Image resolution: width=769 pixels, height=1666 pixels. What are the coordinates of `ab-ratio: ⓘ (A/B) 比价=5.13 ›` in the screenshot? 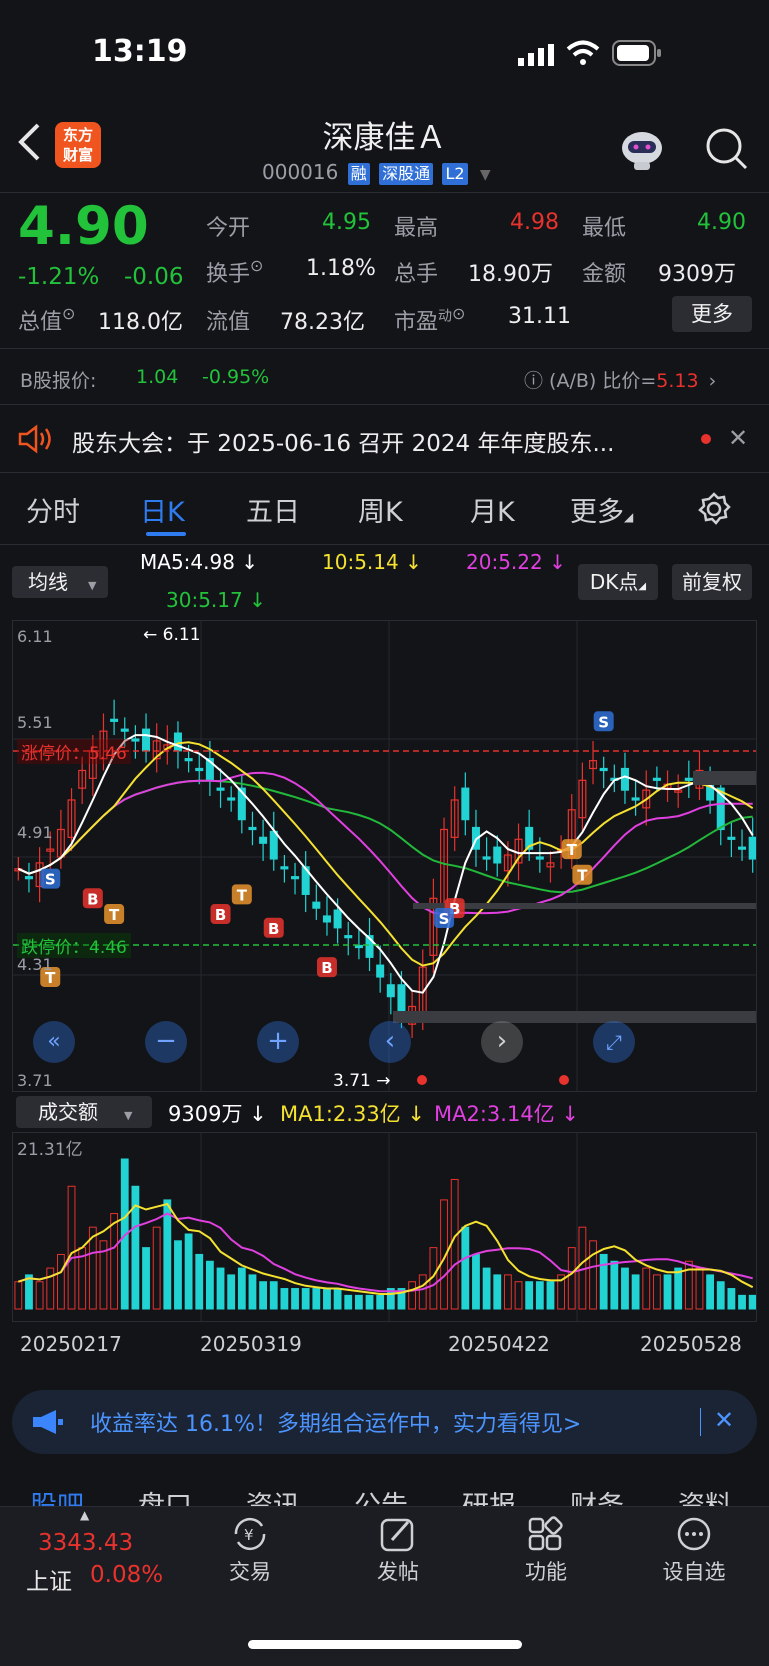 It's located at (620, 379).